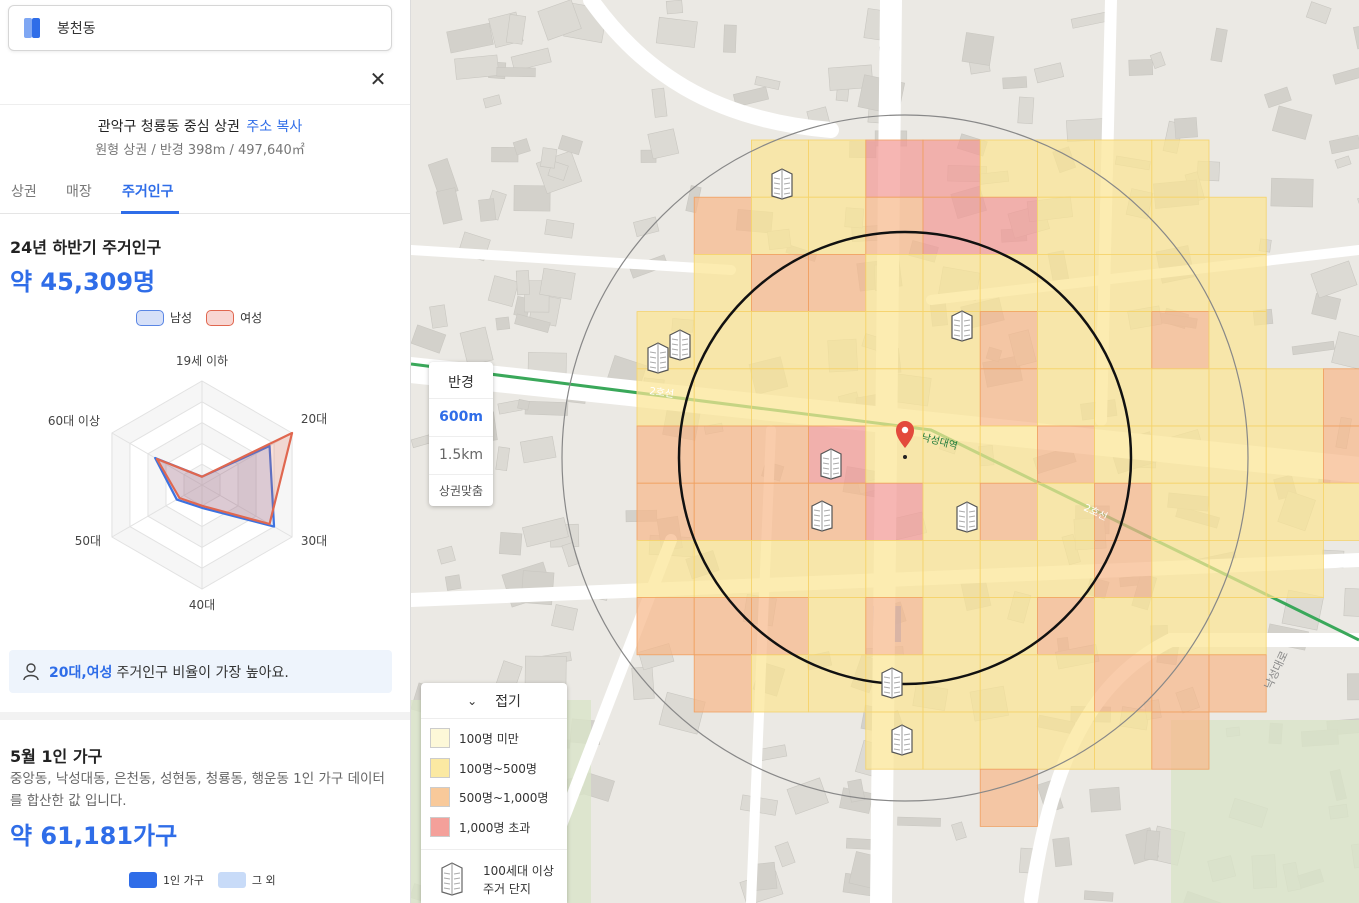 This screenshot has width=1359, height=903. I want to click on insight-box: 20대,여성 주거인구 비율이 가장 높아요., so click(200, 671).